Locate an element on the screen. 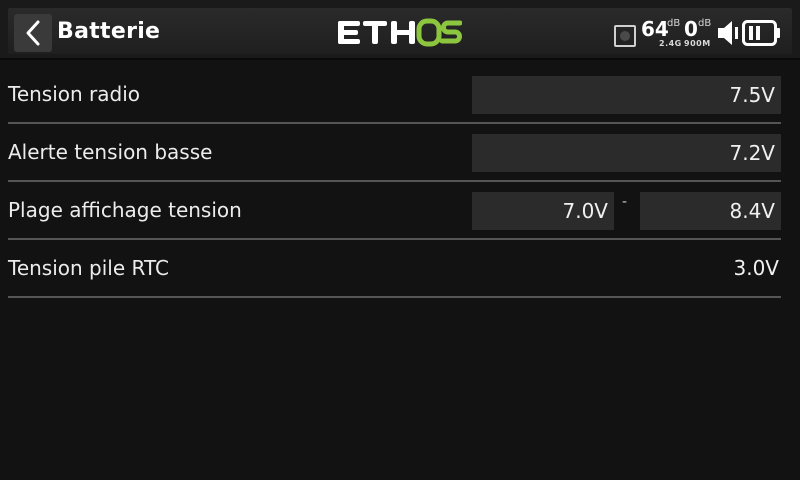  voltage-range-min-field: 7.0V is located at coordinates (543, 211).